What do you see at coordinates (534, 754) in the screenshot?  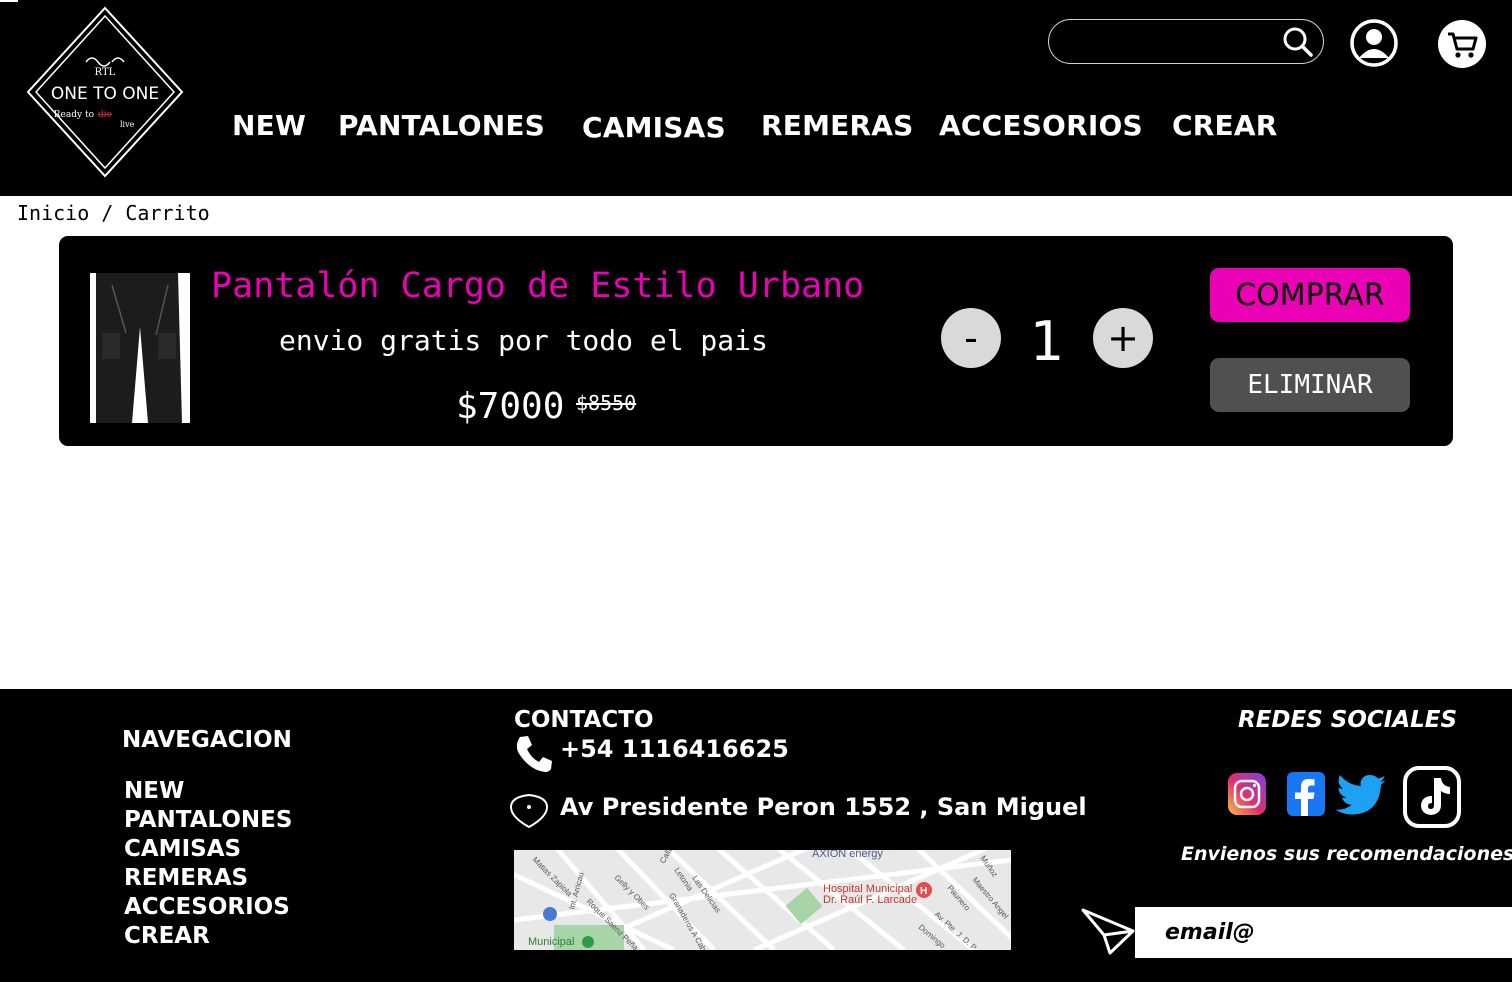 I see `phone-icon` at bounding box center [534, 754].